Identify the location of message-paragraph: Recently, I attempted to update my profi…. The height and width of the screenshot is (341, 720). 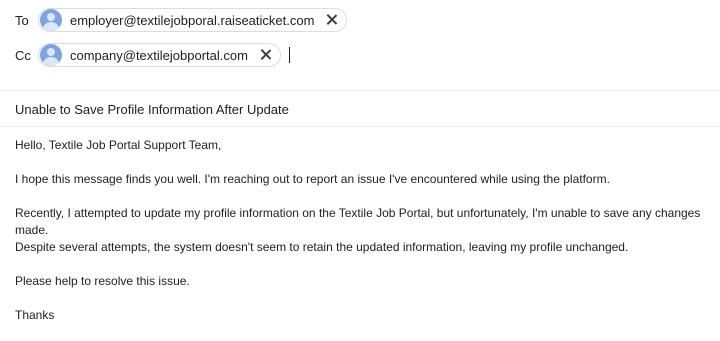
(365, 230).